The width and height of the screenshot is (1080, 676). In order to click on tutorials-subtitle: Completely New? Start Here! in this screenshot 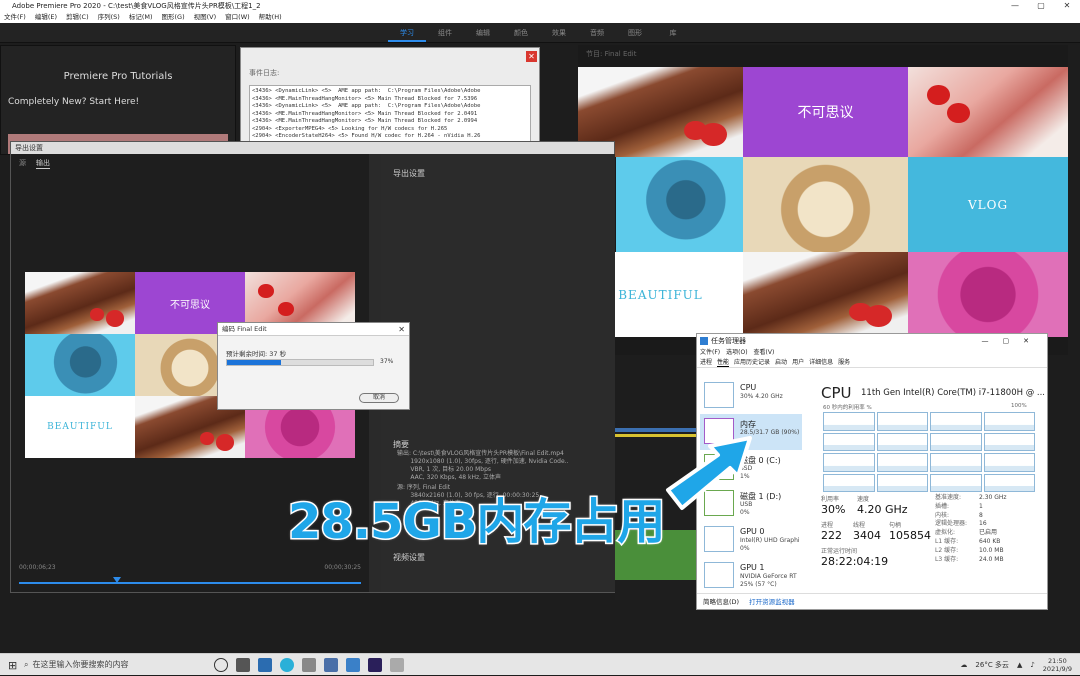, I will do `click(121, 102)`.